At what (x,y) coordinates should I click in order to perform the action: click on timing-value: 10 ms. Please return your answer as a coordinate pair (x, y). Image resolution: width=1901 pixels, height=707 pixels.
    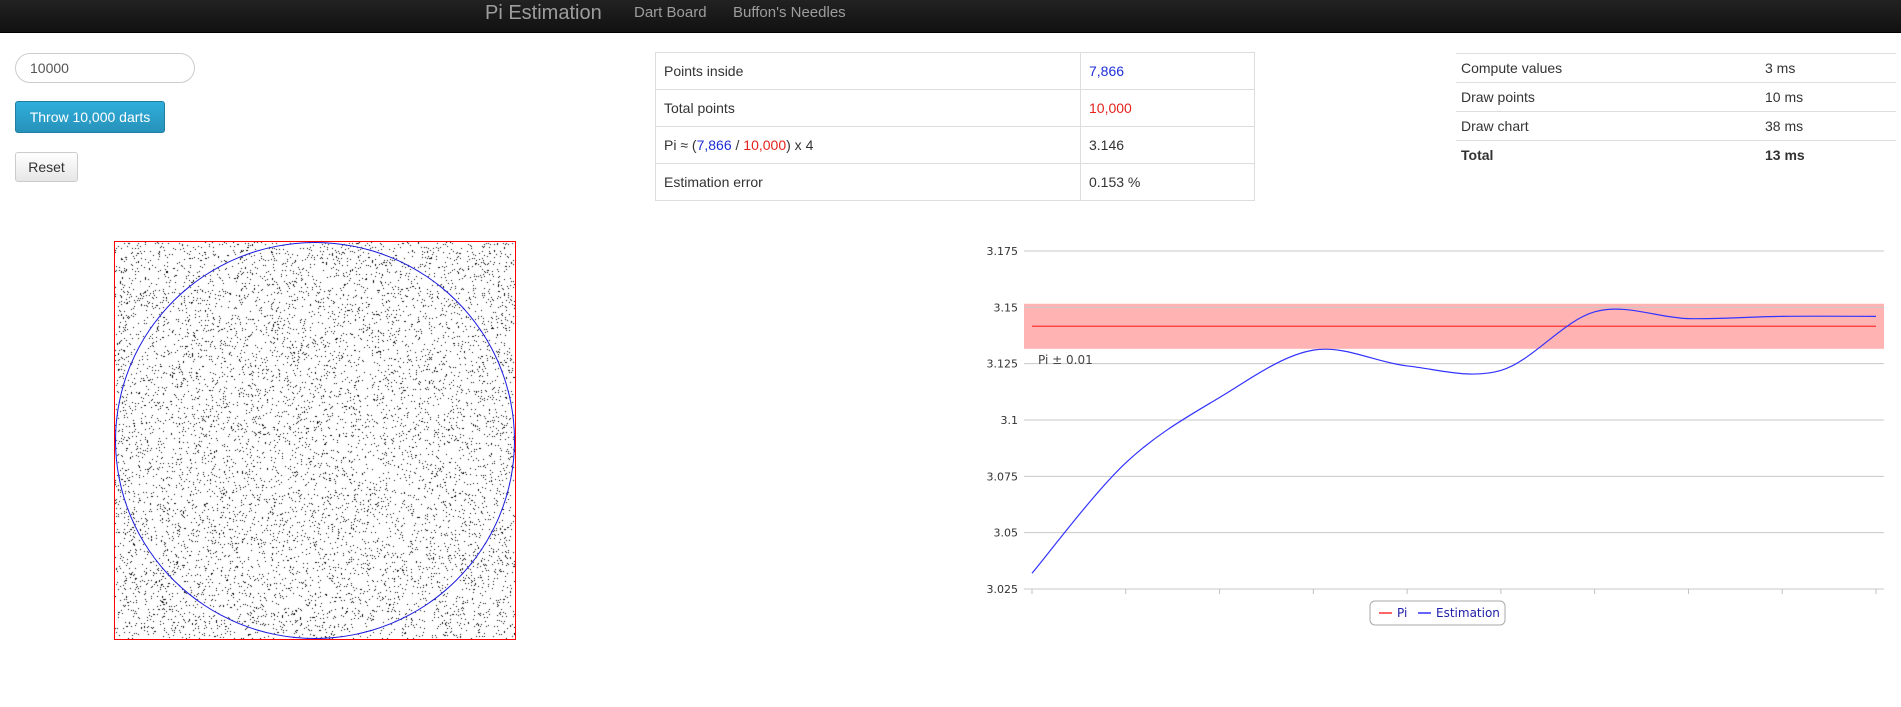
    Looking at the image, I should click on (1828, 97).